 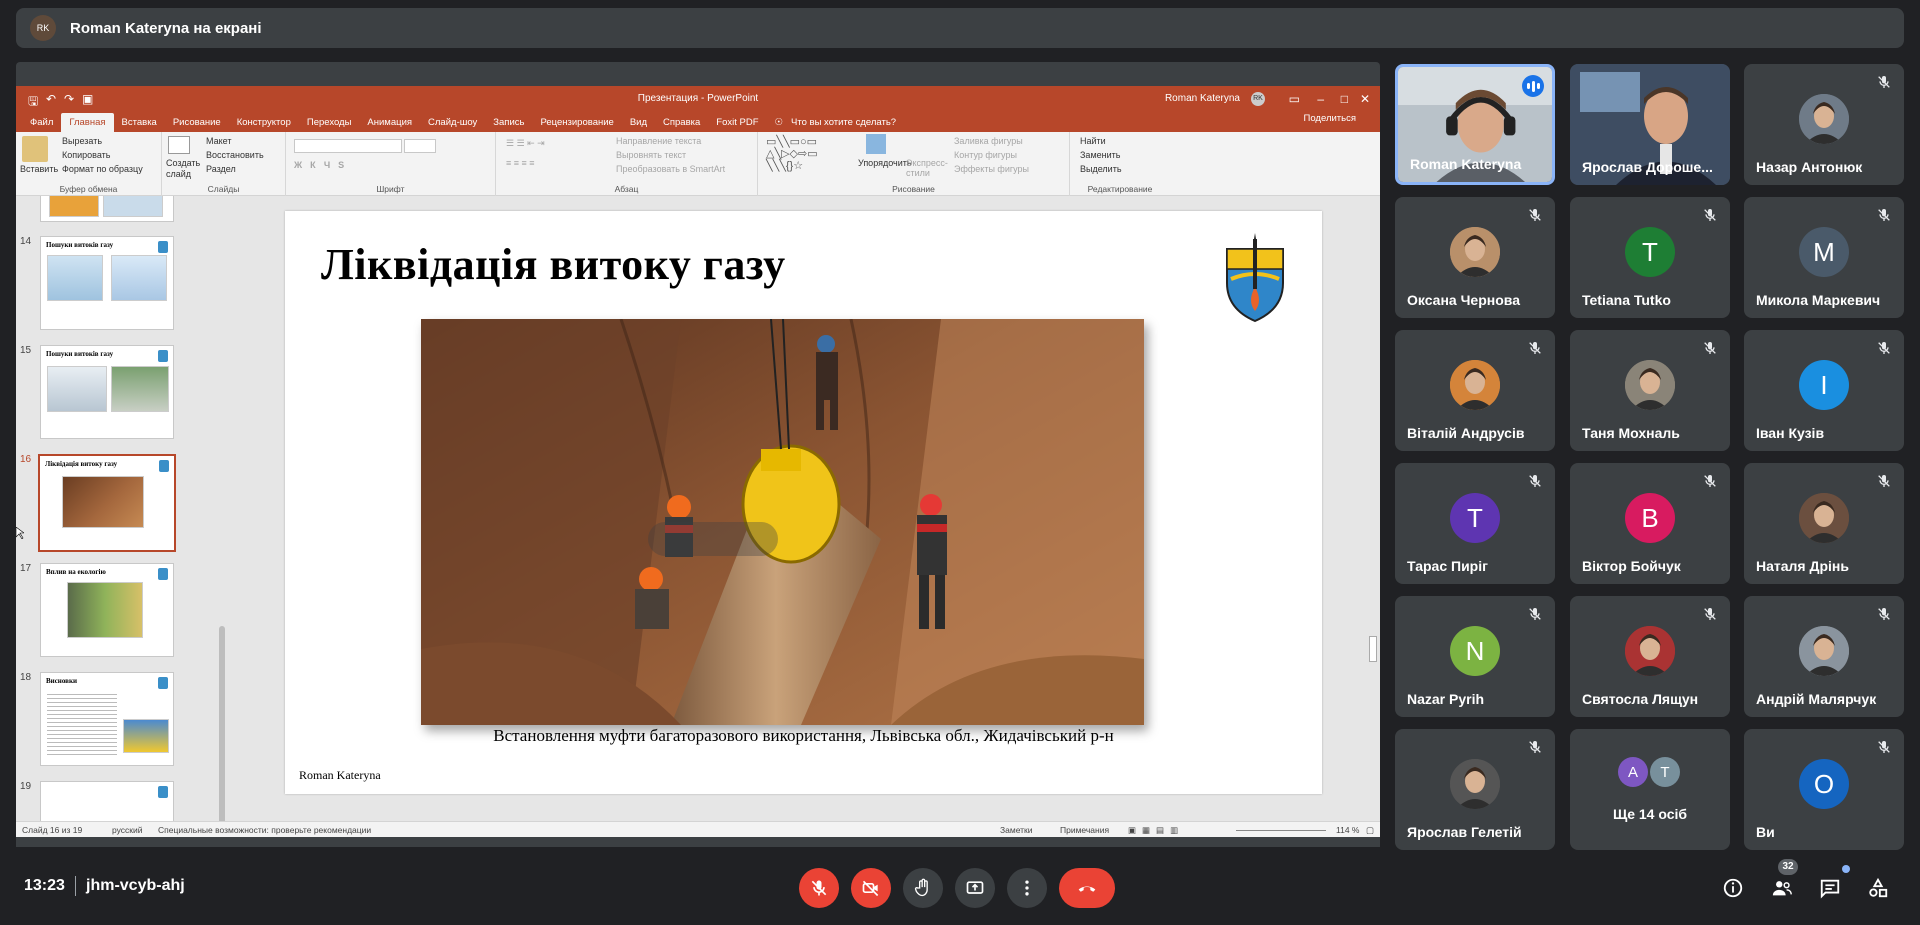 I want to click on participant-tile: Таня Мохналь, so click(x=1650, y=390).